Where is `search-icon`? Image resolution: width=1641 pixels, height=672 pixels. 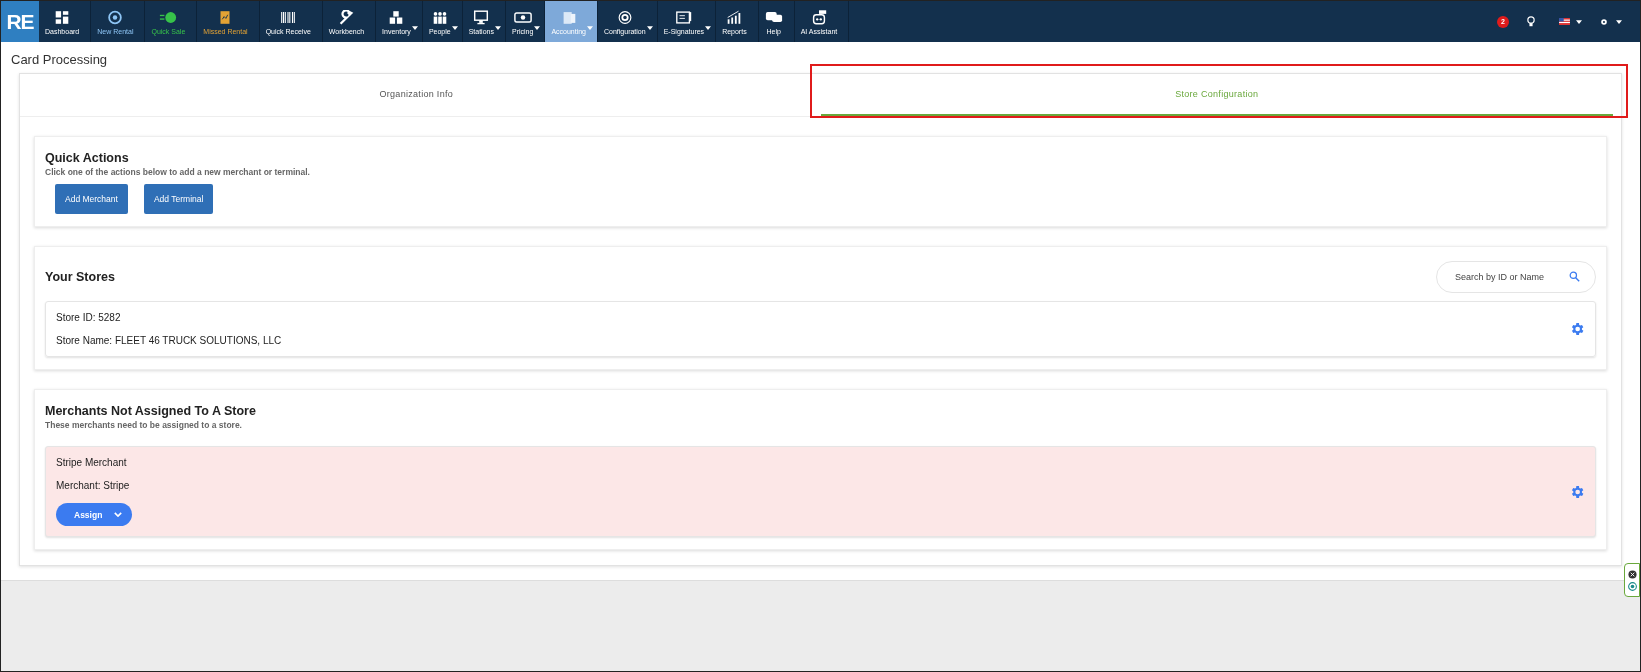 search-icon is located at coordinates (1574, 276).